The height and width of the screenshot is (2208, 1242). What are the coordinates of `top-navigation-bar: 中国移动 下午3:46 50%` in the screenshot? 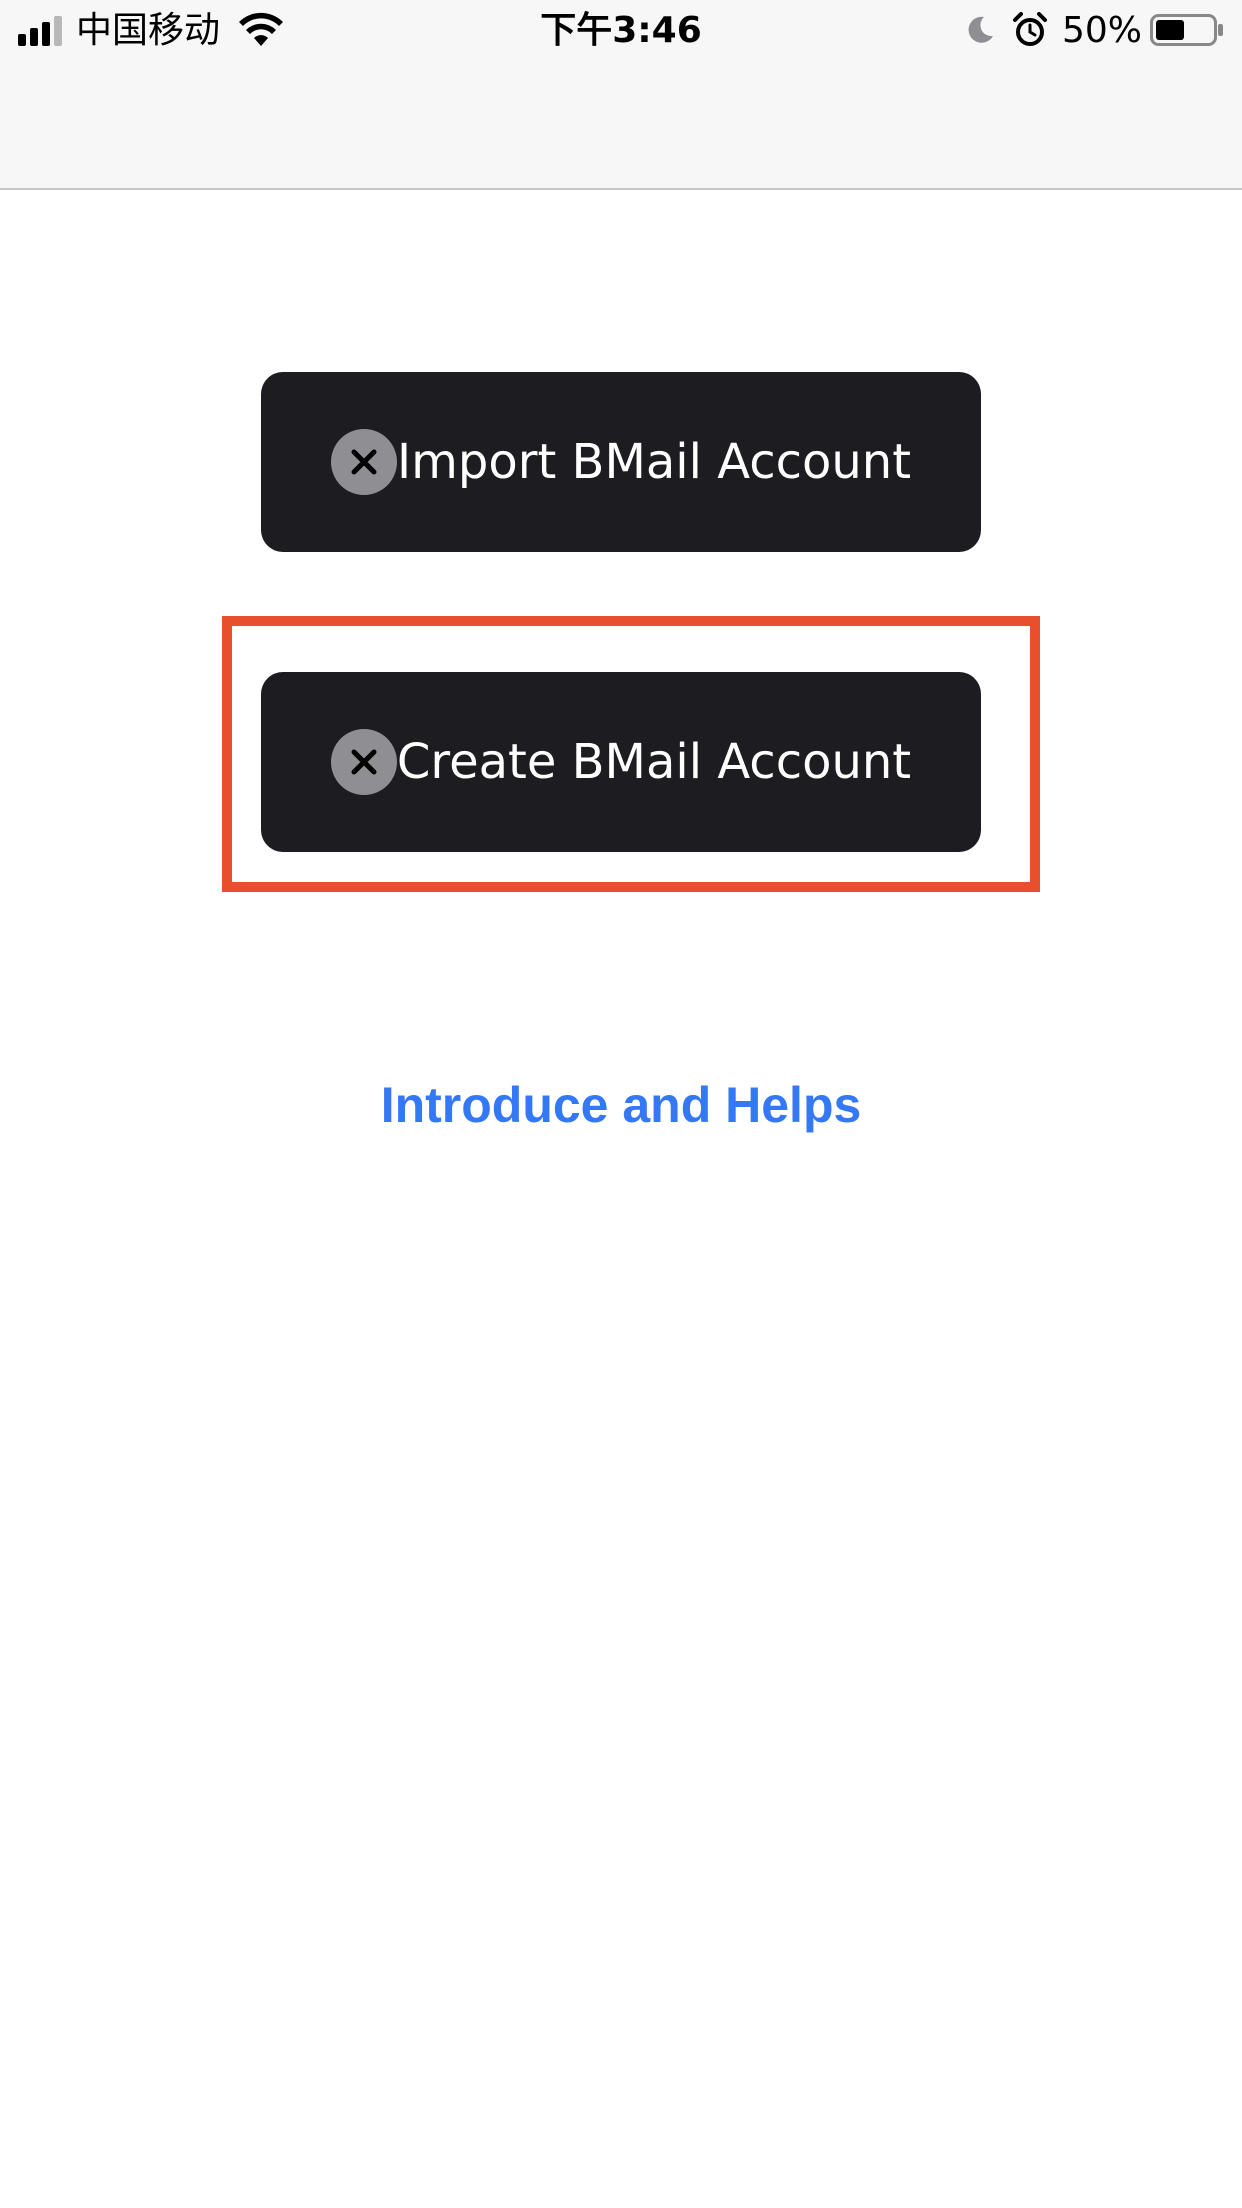 It's located at (621, 95).